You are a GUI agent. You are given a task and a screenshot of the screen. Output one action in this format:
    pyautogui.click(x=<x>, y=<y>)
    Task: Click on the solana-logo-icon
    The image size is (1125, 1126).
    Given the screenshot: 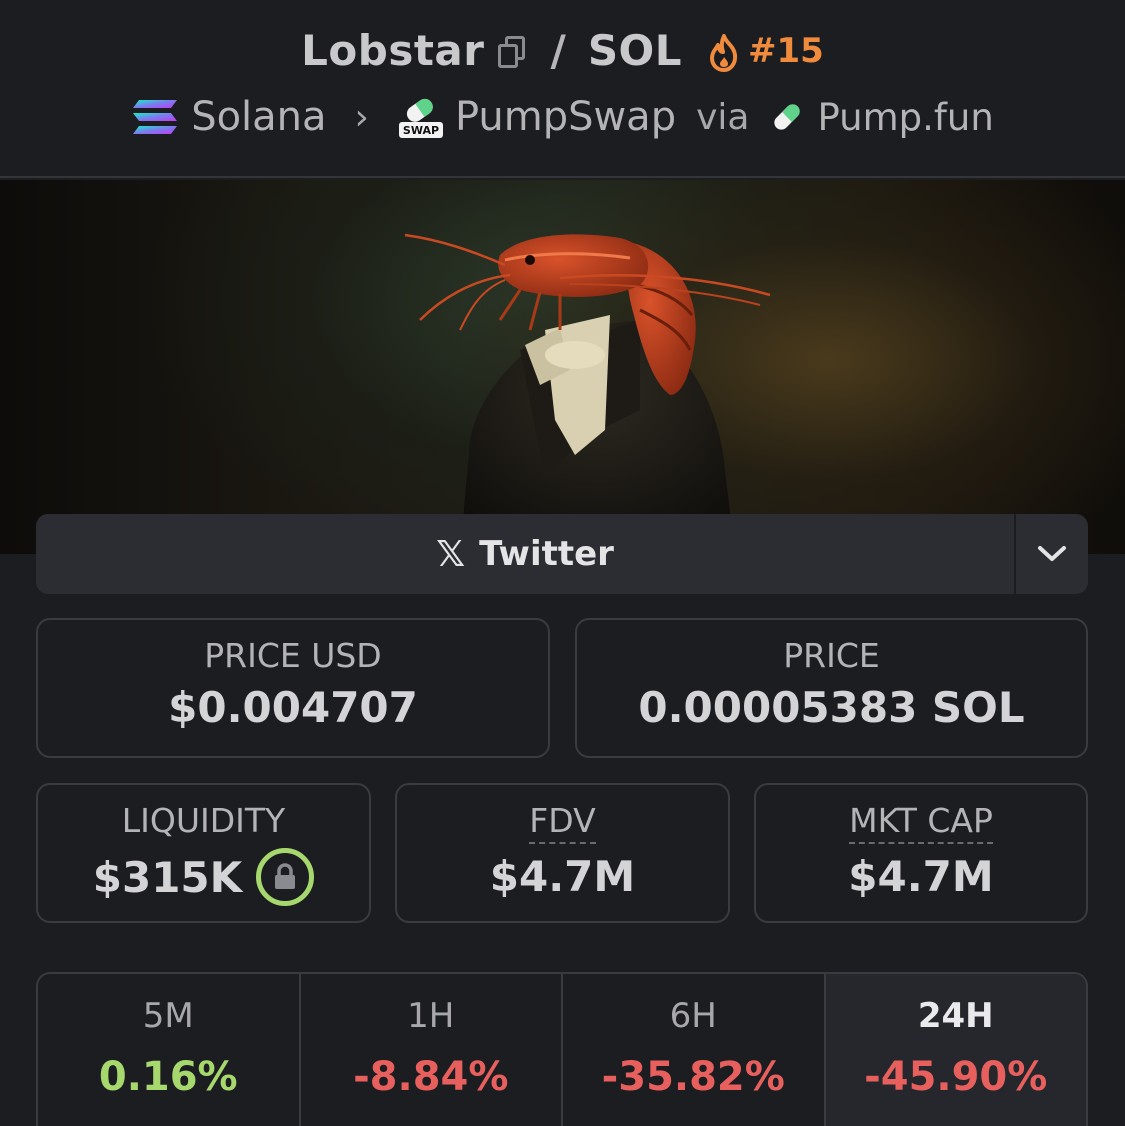 What is the action you would take?
    pyautogui.click(x=155, y=117)
    